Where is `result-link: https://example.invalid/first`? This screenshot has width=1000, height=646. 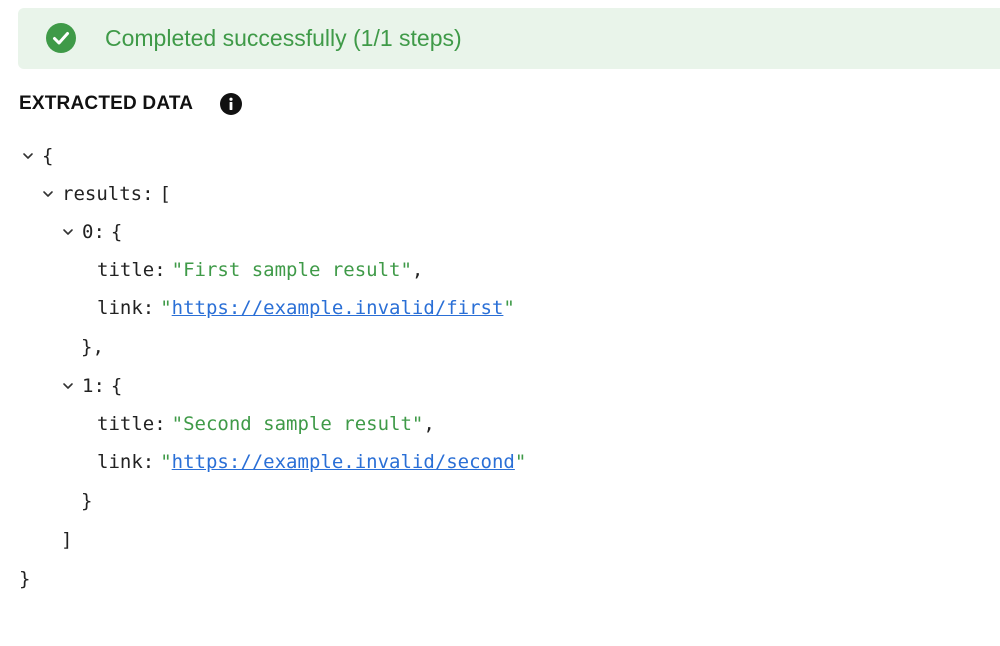 result-link: https://example.invalid/first is located at coordinates (338, 308).